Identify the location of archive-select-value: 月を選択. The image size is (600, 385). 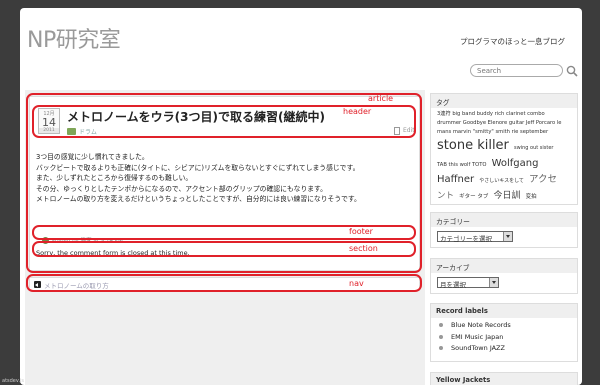
(453, 285).